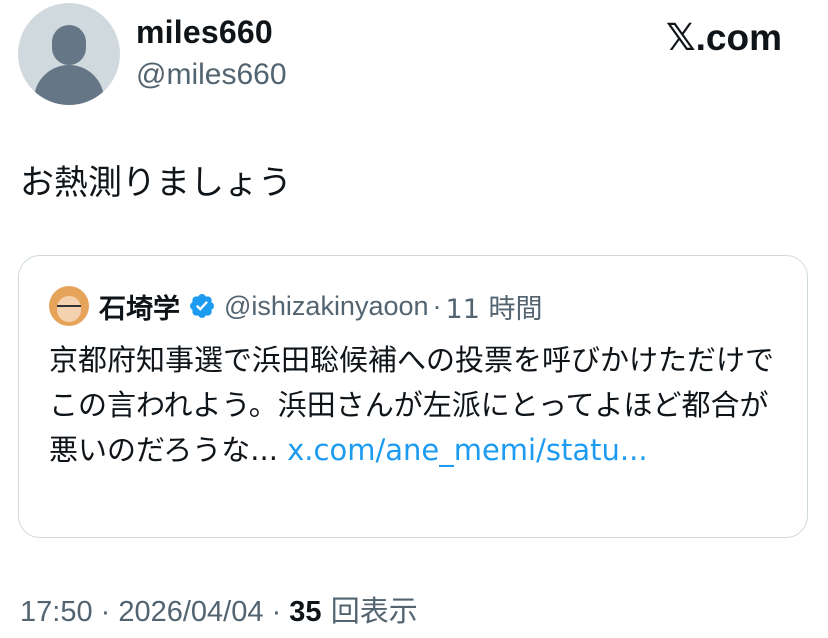  What do you see at coordinates (494, 306) in the screenshot?
I see `quote-timestamp: 11 時間` at bounding box center [494, 306].